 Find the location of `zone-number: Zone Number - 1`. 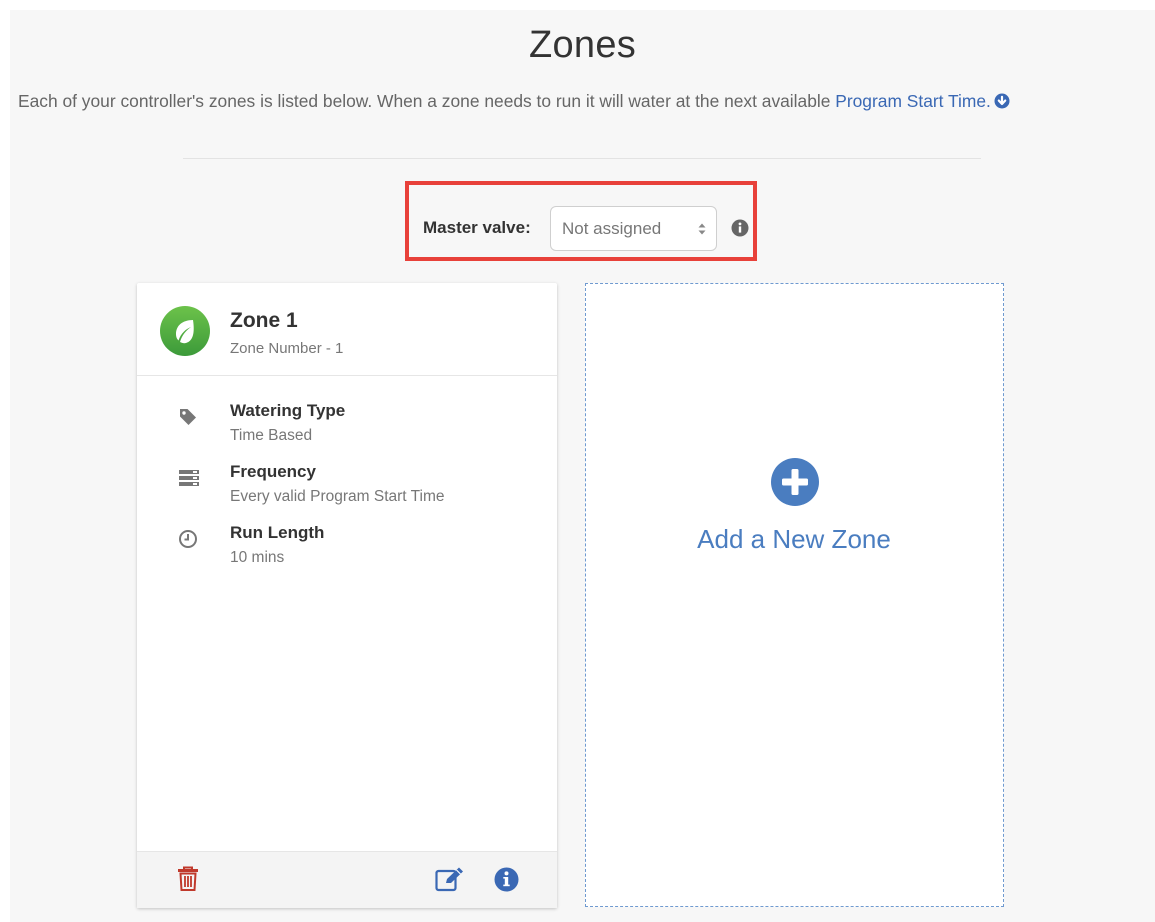

zone-number: Zone Number - 1 is located at coordinates (287, 348).